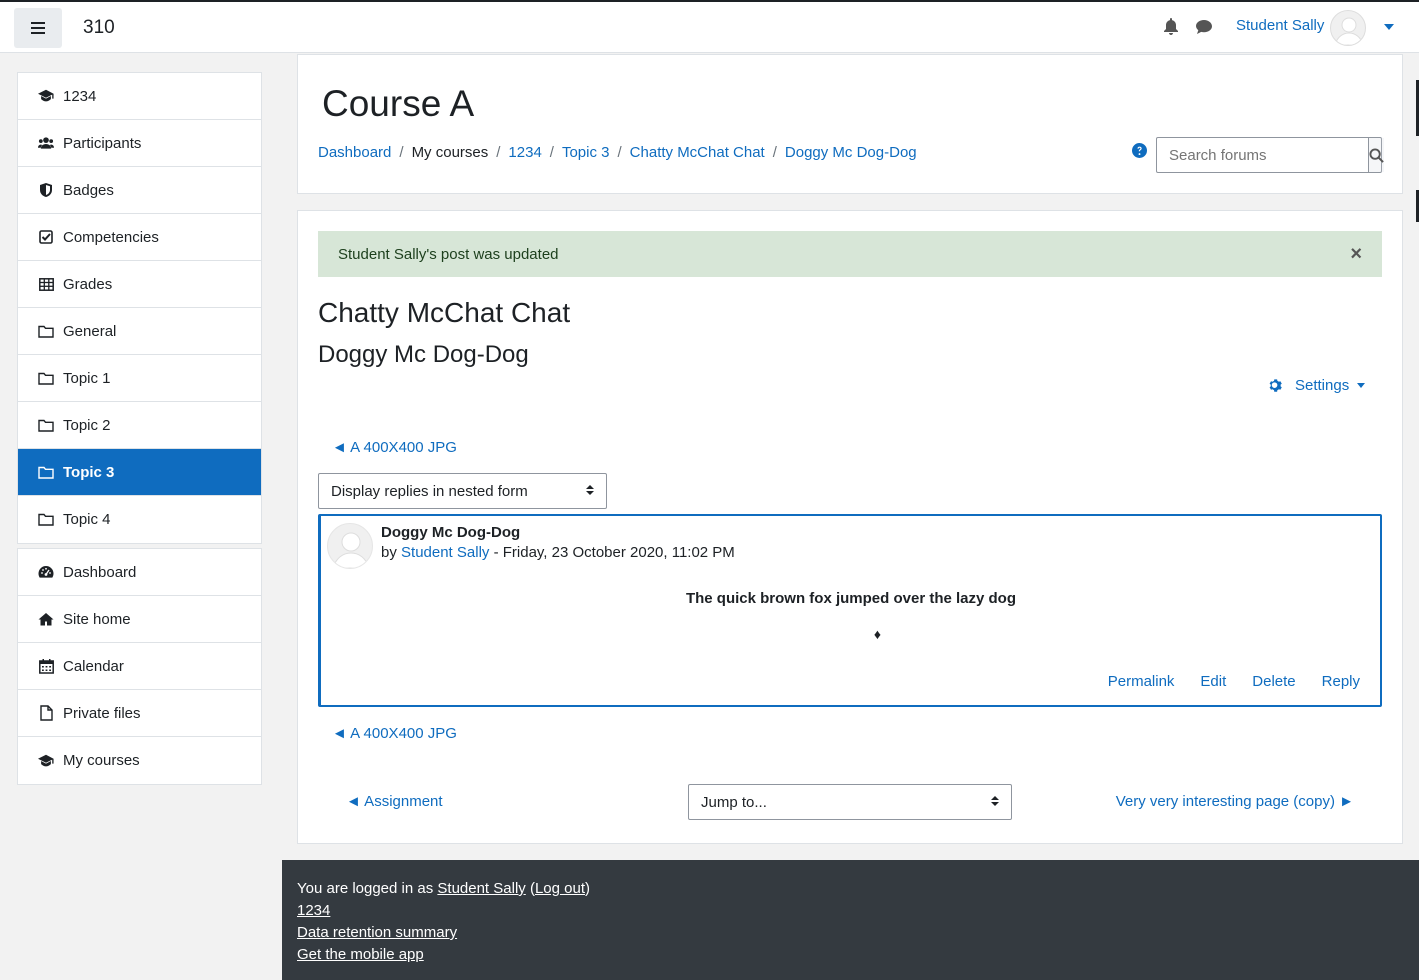 This screenshot has height=980, width=1419. What do you see at coordinates (313, 910) in the screenshot?
I see `footer-course-link: 1234` at bounding box center [313, 910].